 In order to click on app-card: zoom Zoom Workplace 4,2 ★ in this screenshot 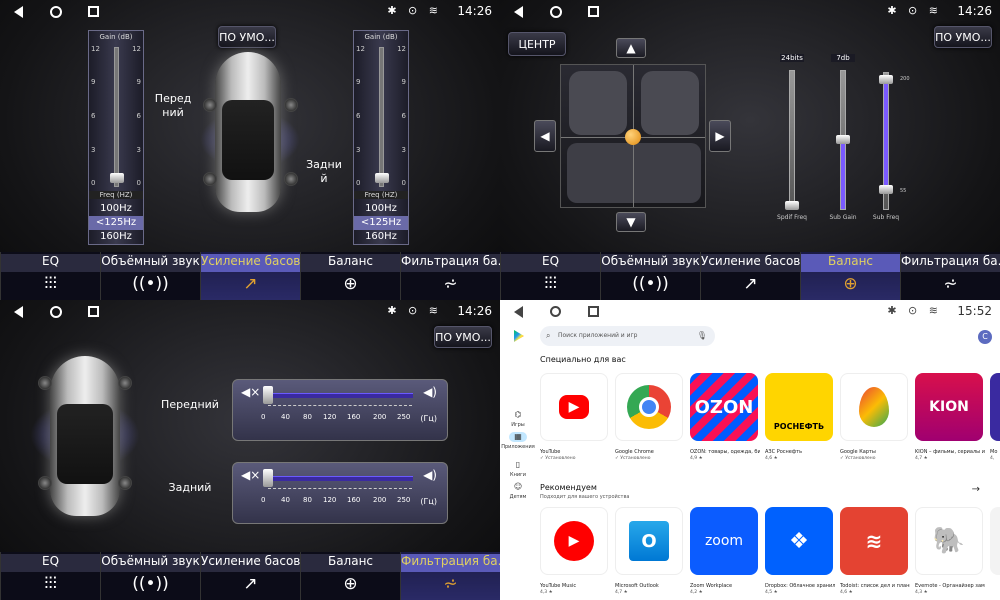, I will do `click(725, 551)`.